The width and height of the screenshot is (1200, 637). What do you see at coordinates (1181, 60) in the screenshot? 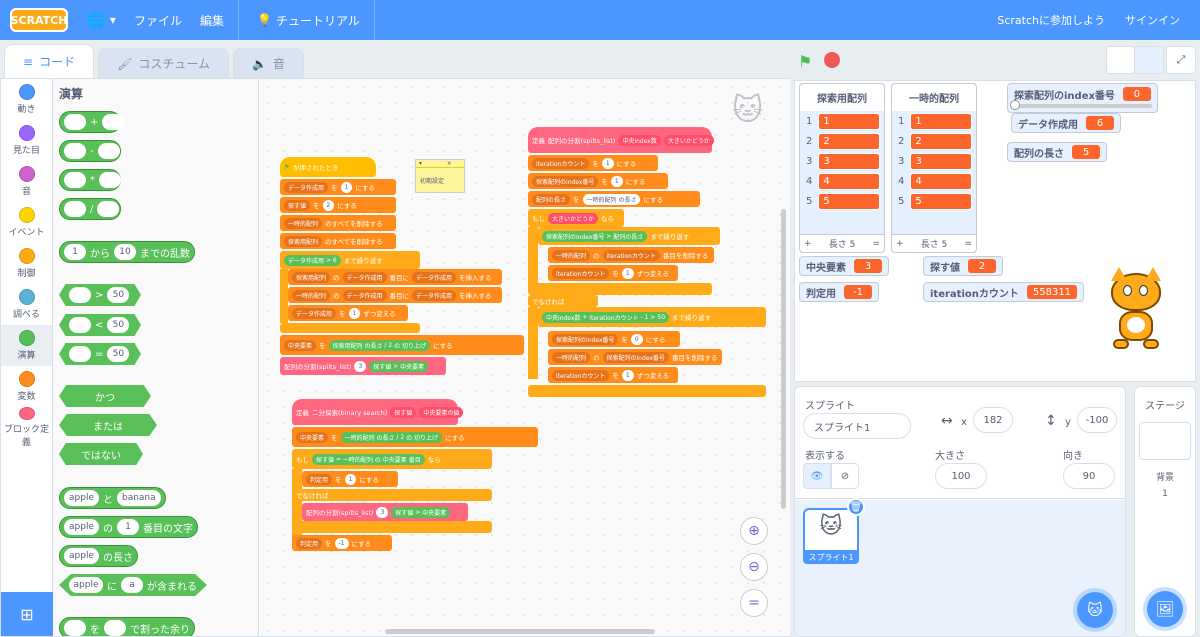
I see `fullscreen-button: ⤢` at bounding box center [1181, 60].